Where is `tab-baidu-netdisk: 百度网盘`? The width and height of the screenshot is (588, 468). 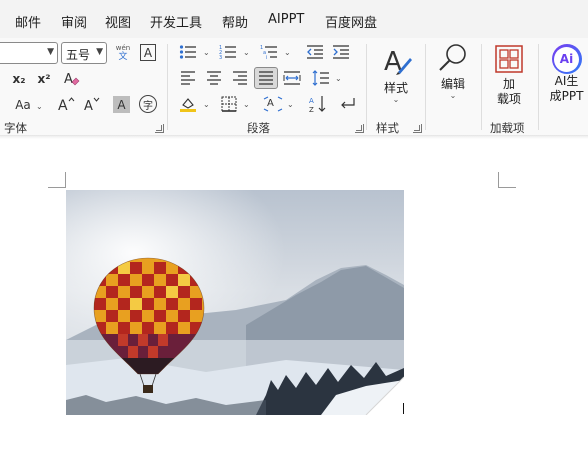 tab-baidu-netdisk: 百度网盘 is located at coordinates (351, 21).